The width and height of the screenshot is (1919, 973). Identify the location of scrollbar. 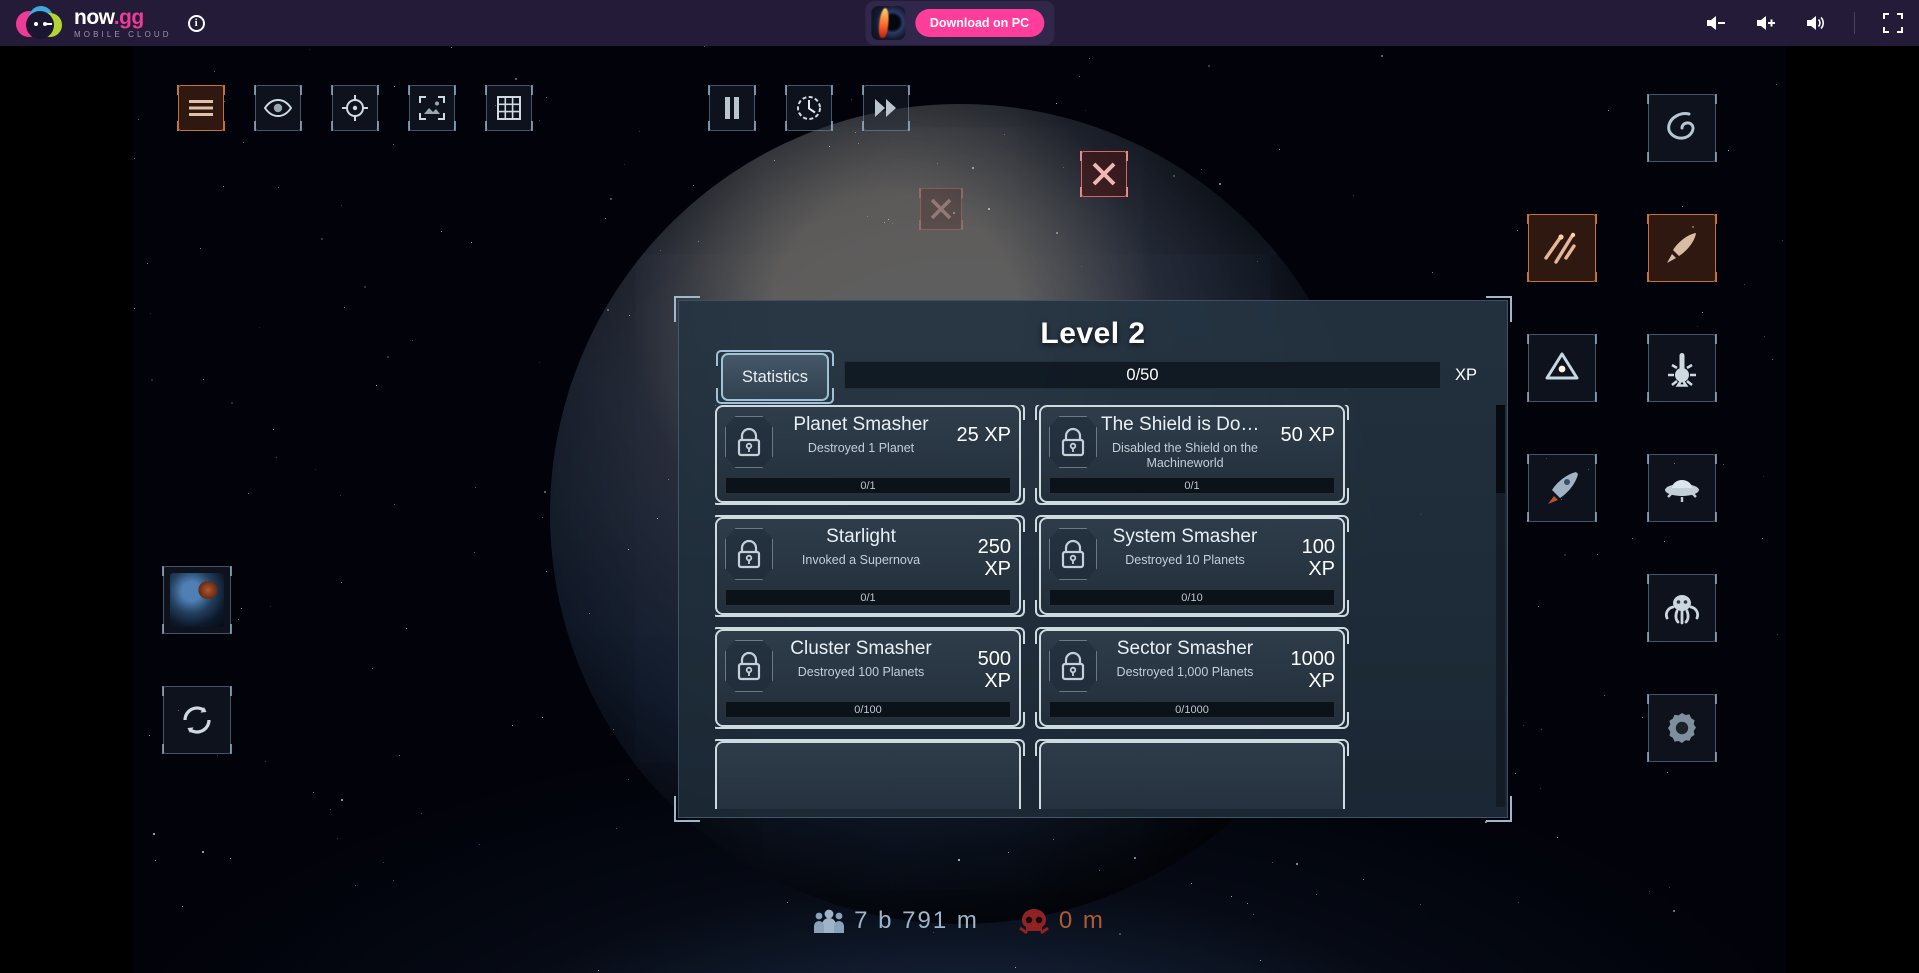
(1500, 606).